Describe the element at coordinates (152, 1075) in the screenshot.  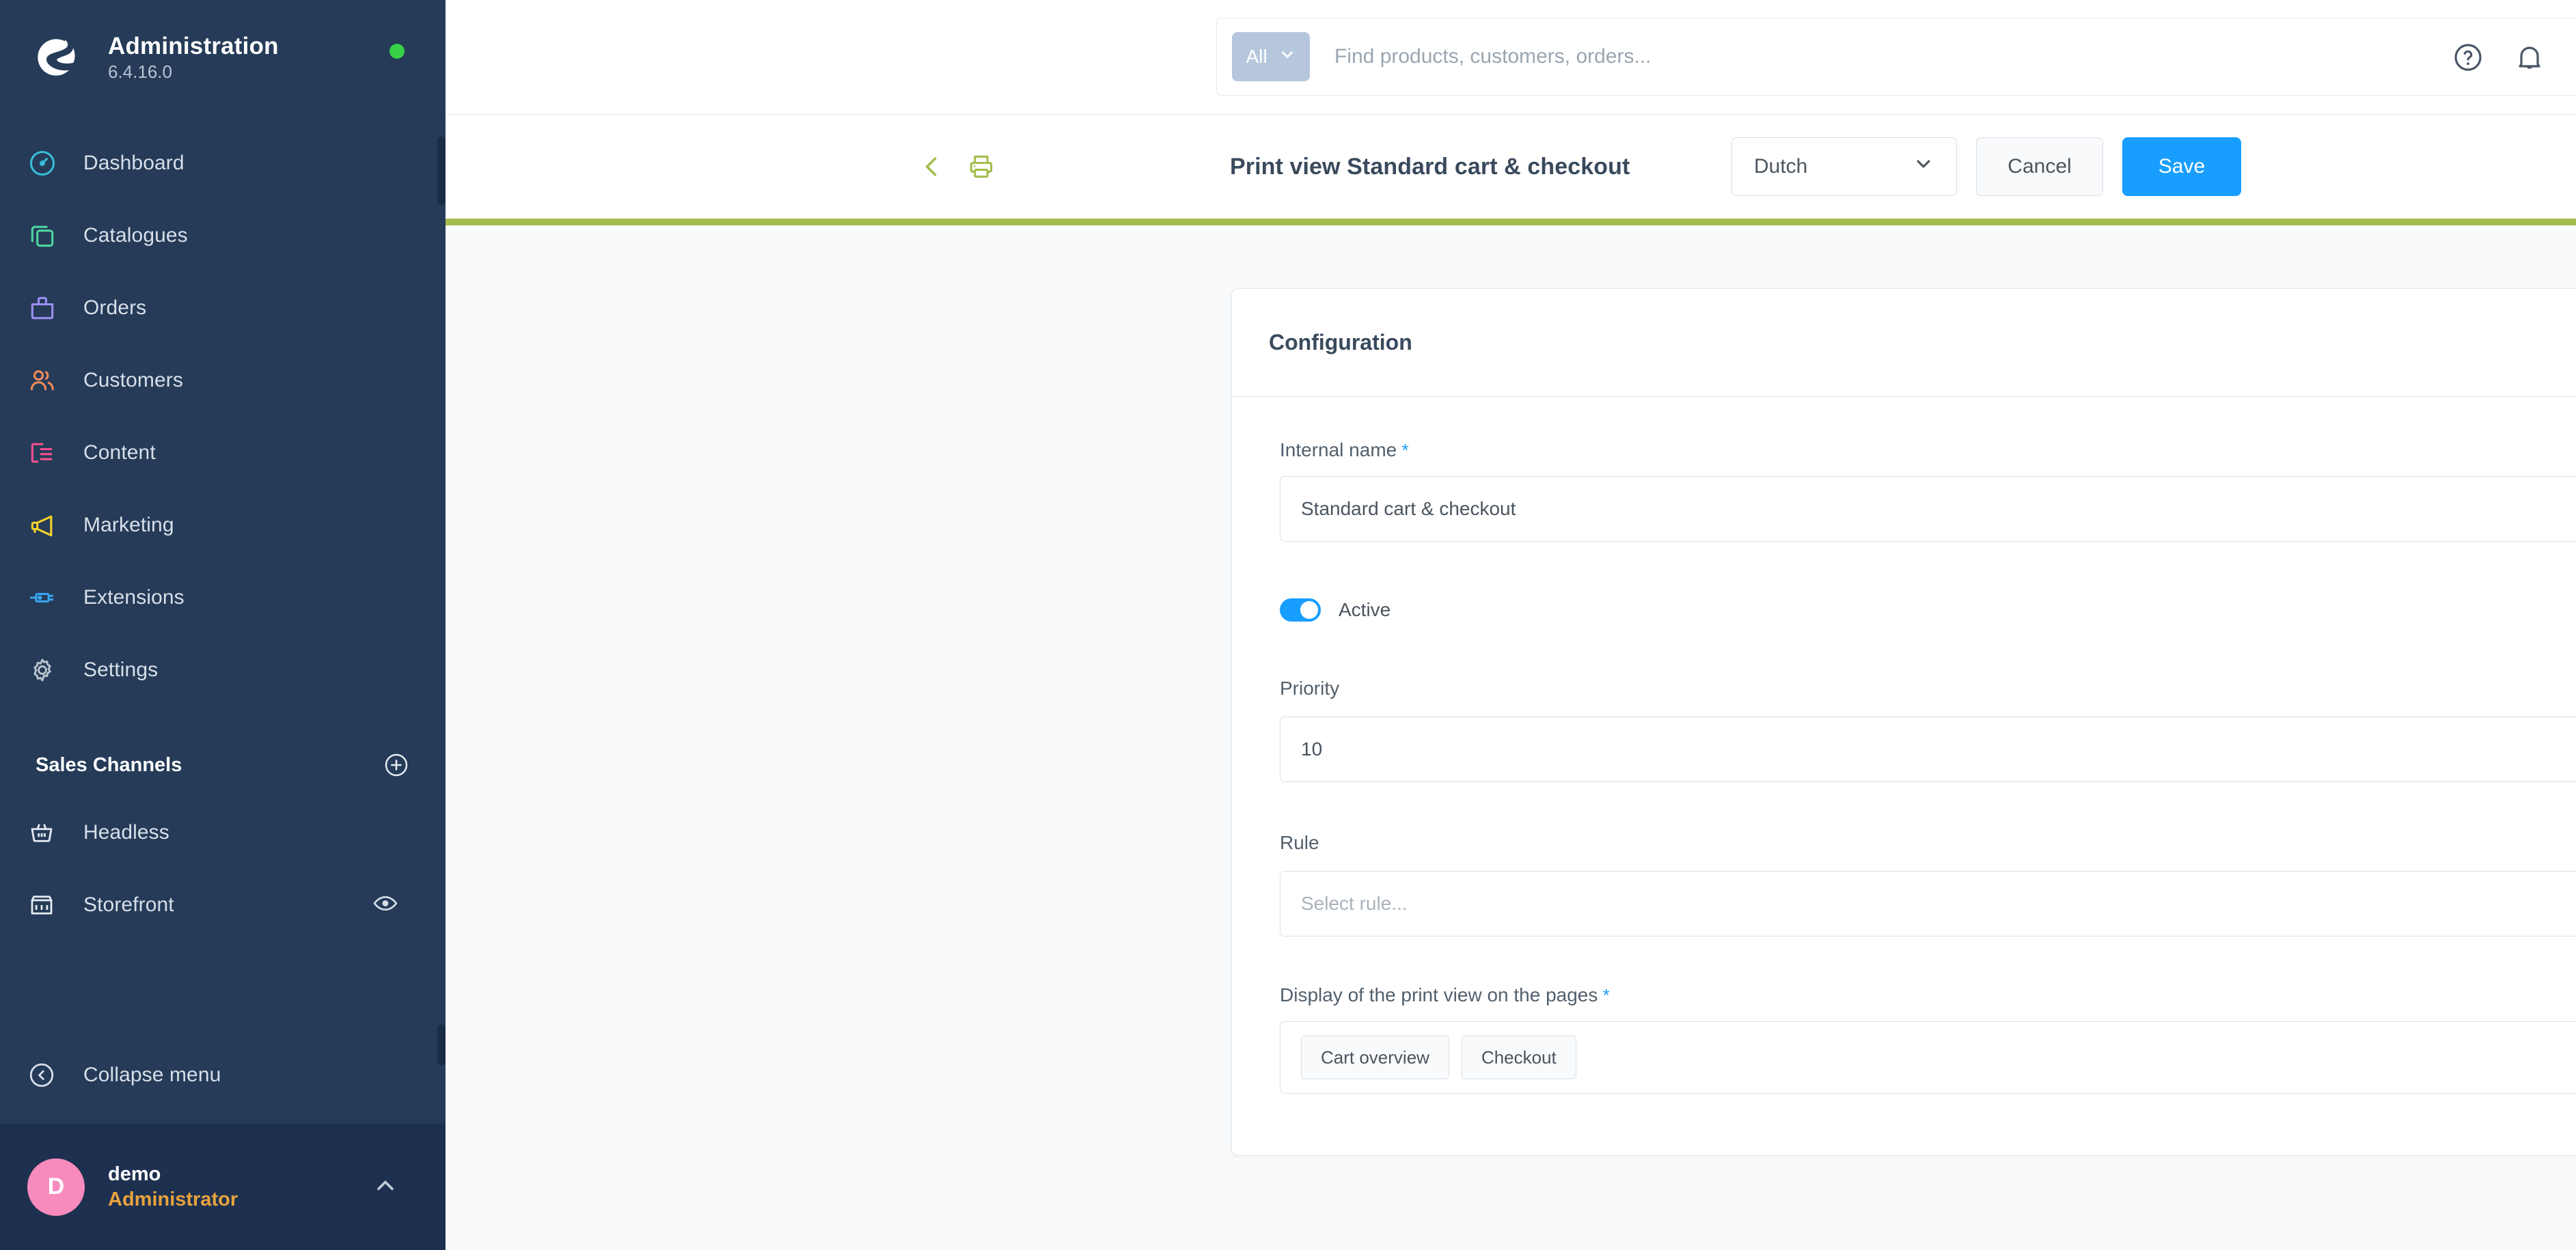
I see `collapse-menu-label: Collapse menu` at that location.